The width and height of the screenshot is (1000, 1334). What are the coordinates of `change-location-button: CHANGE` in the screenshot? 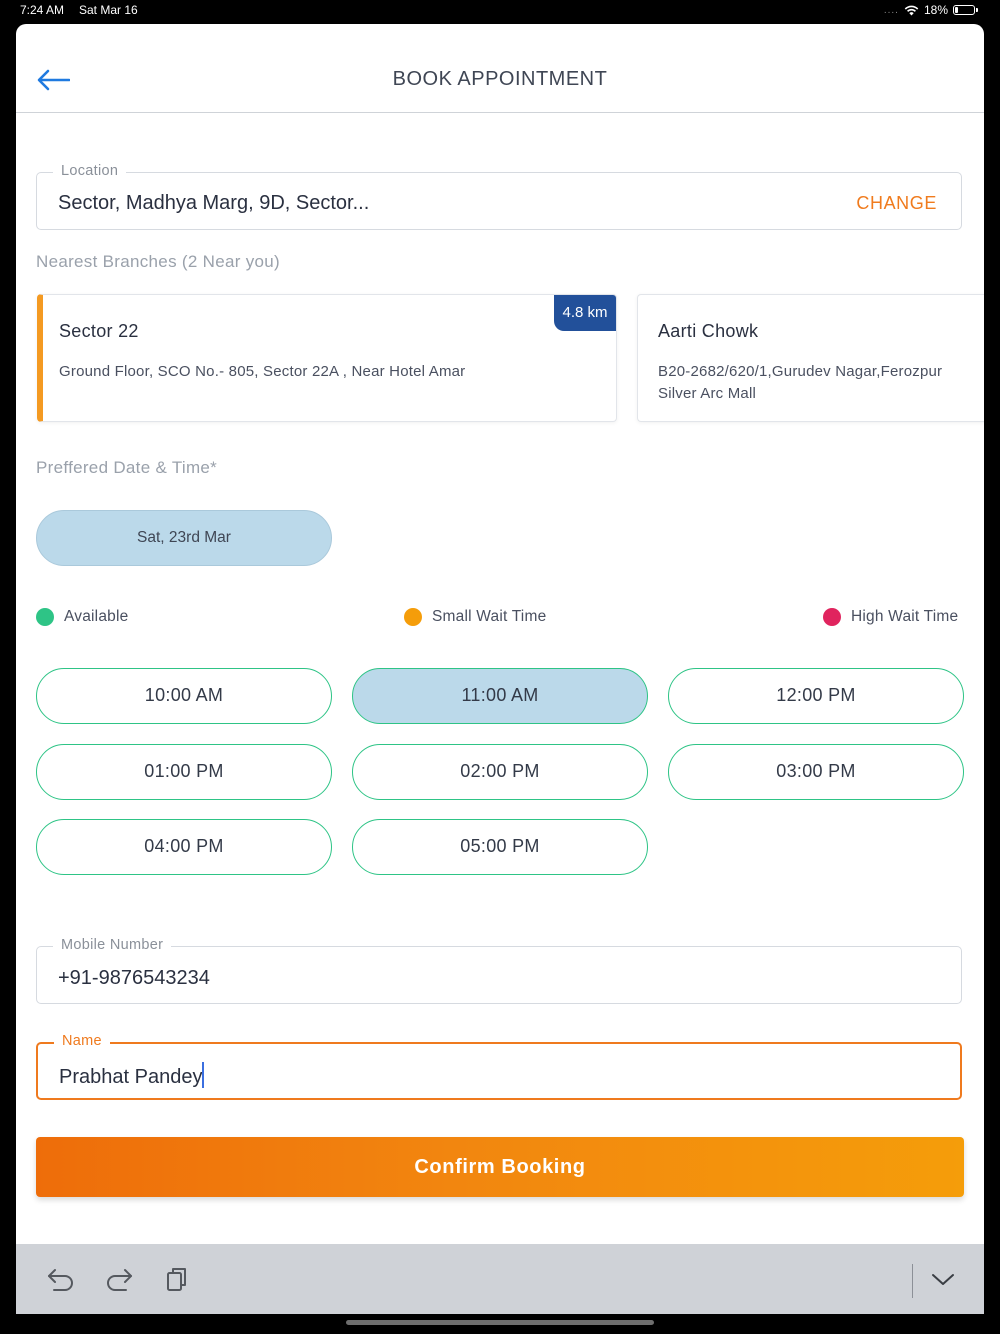 It's located at (896, 203).